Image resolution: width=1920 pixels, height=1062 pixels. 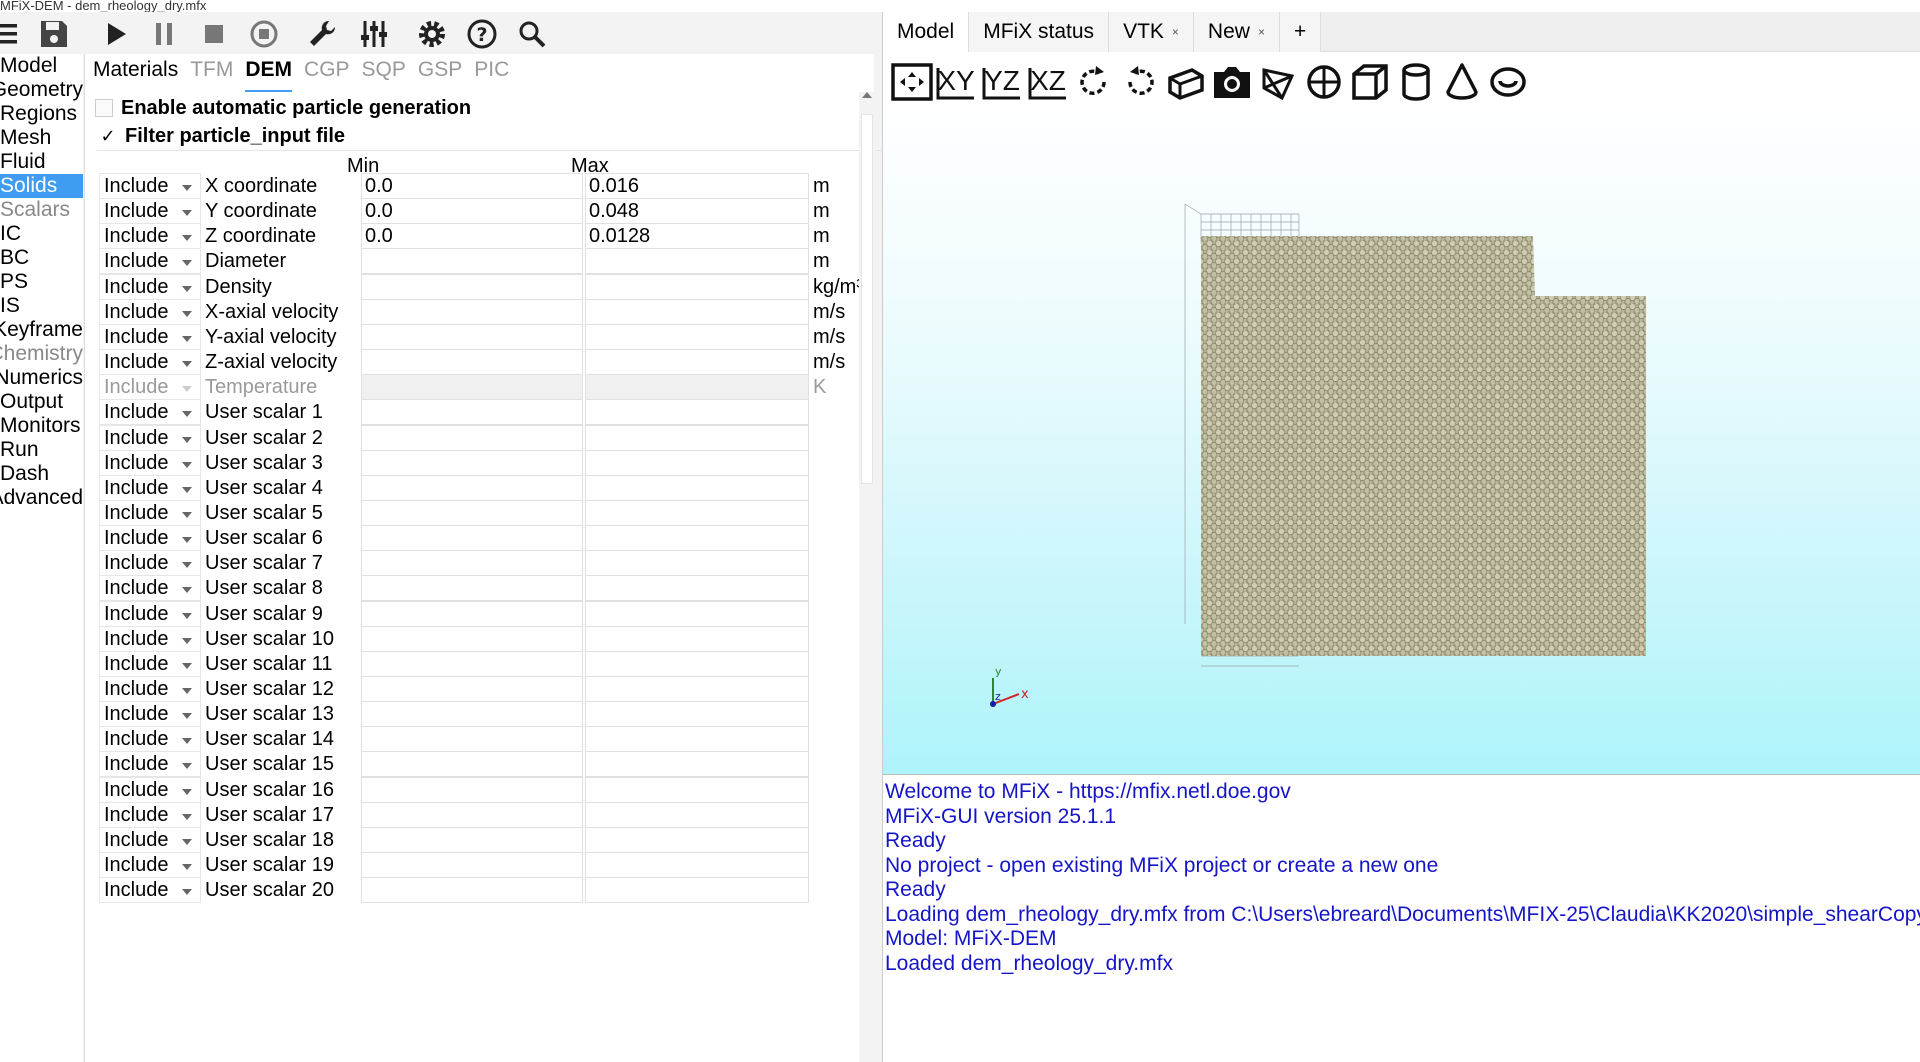 I want to click on stop-icon, so click(x=214, y=34).